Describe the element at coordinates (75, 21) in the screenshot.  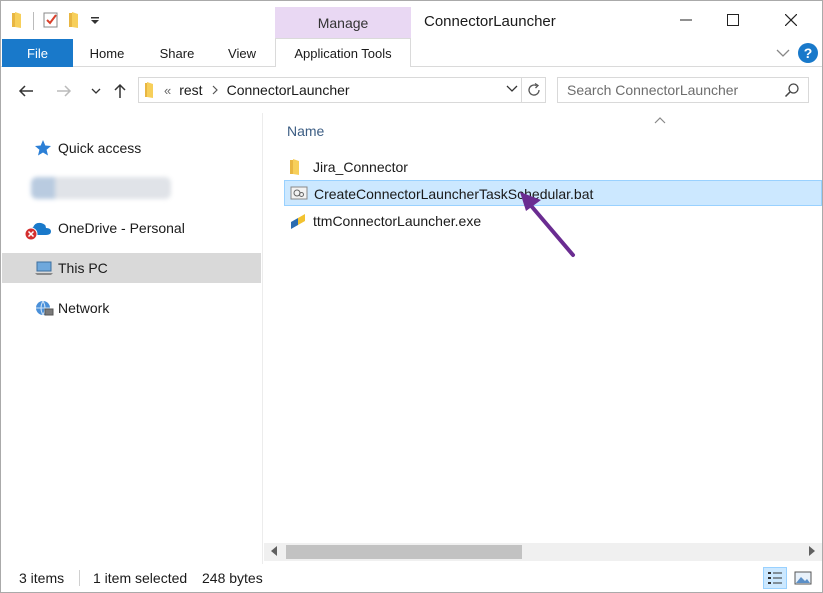
I see `new-folder-icon` at that location.